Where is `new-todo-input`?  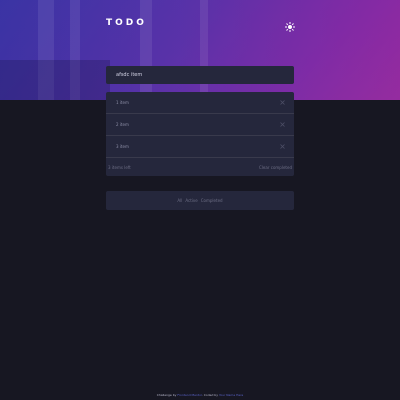 new-todo-input is located at coordinates (200, 75).